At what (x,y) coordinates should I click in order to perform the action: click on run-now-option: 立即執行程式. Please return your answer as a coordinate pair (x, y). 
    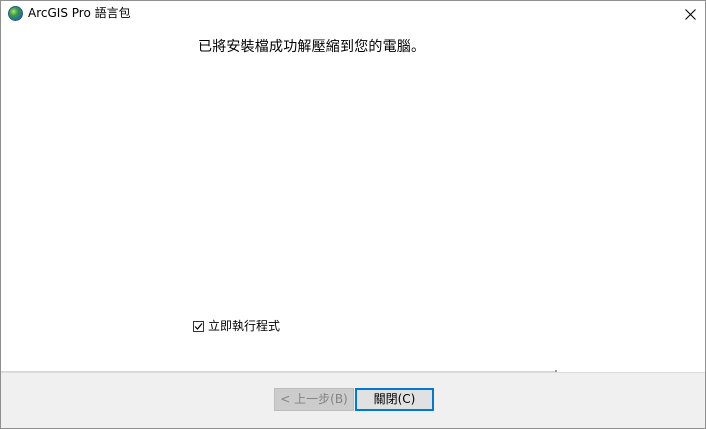
    Looking at the image, I should click on (236, 326).